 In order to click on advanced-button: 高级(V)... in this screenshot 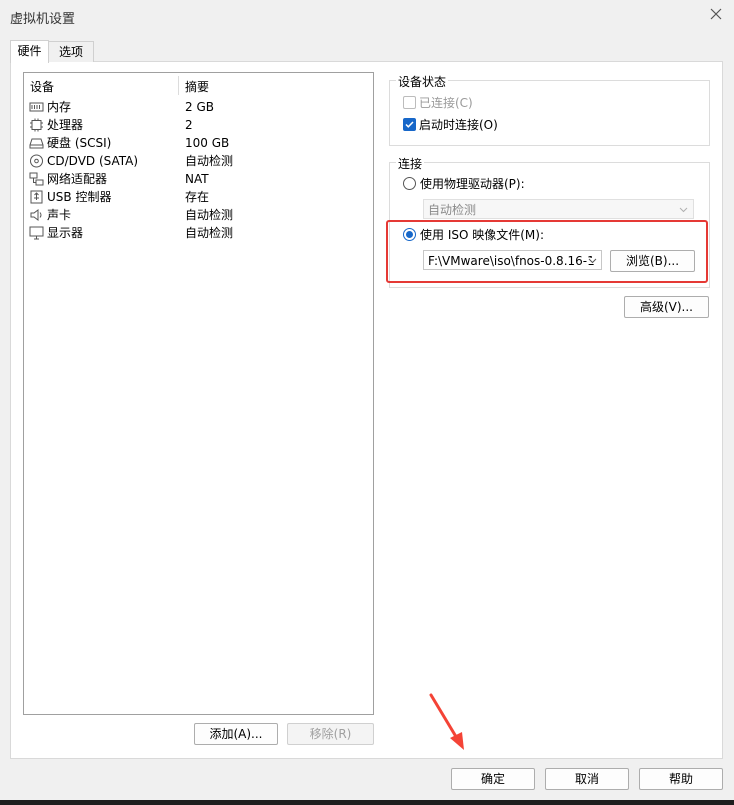, I will do `click(666, 307)`.